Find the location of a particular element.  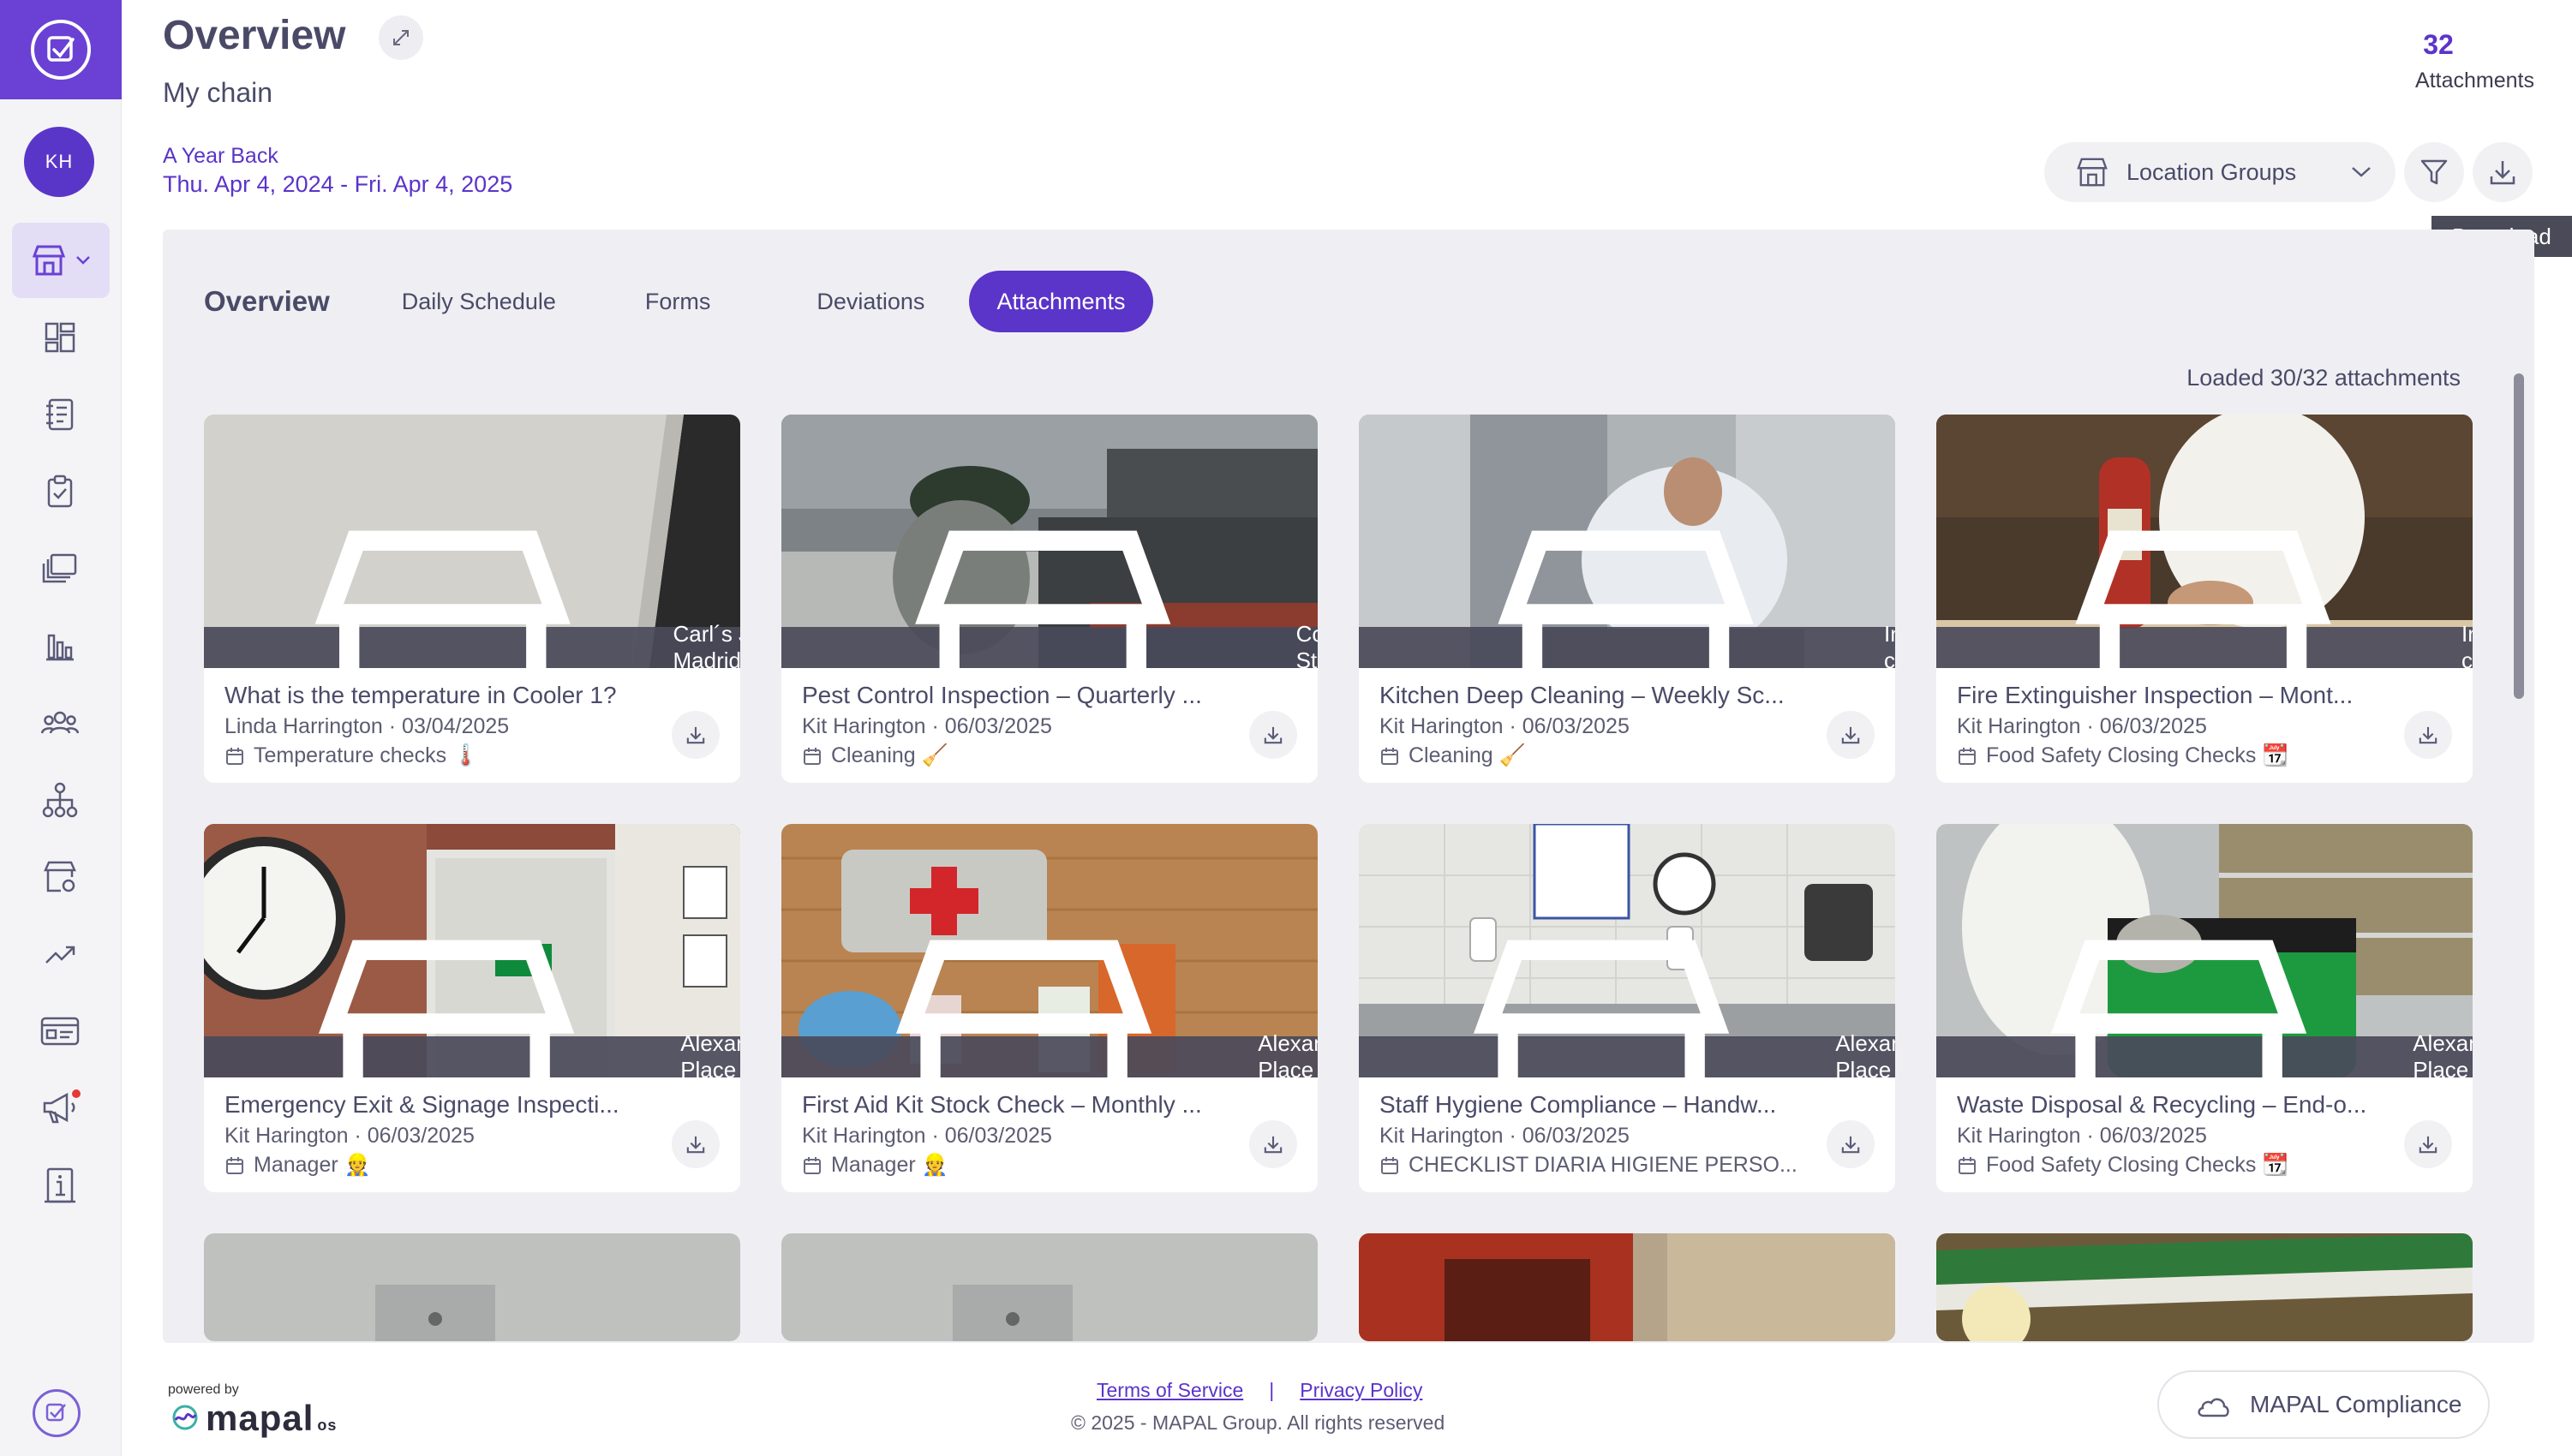

app-logo is located at coordinates (61, 49).